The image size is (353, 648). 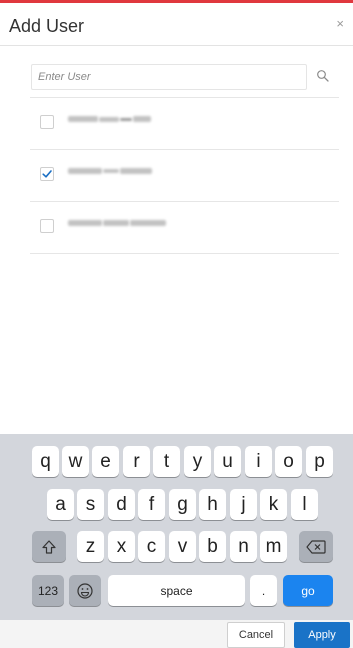 What do you see at coordinates (136, 461) in the screenshot?
I see `key-r: r` at bounding box center [136, 461].